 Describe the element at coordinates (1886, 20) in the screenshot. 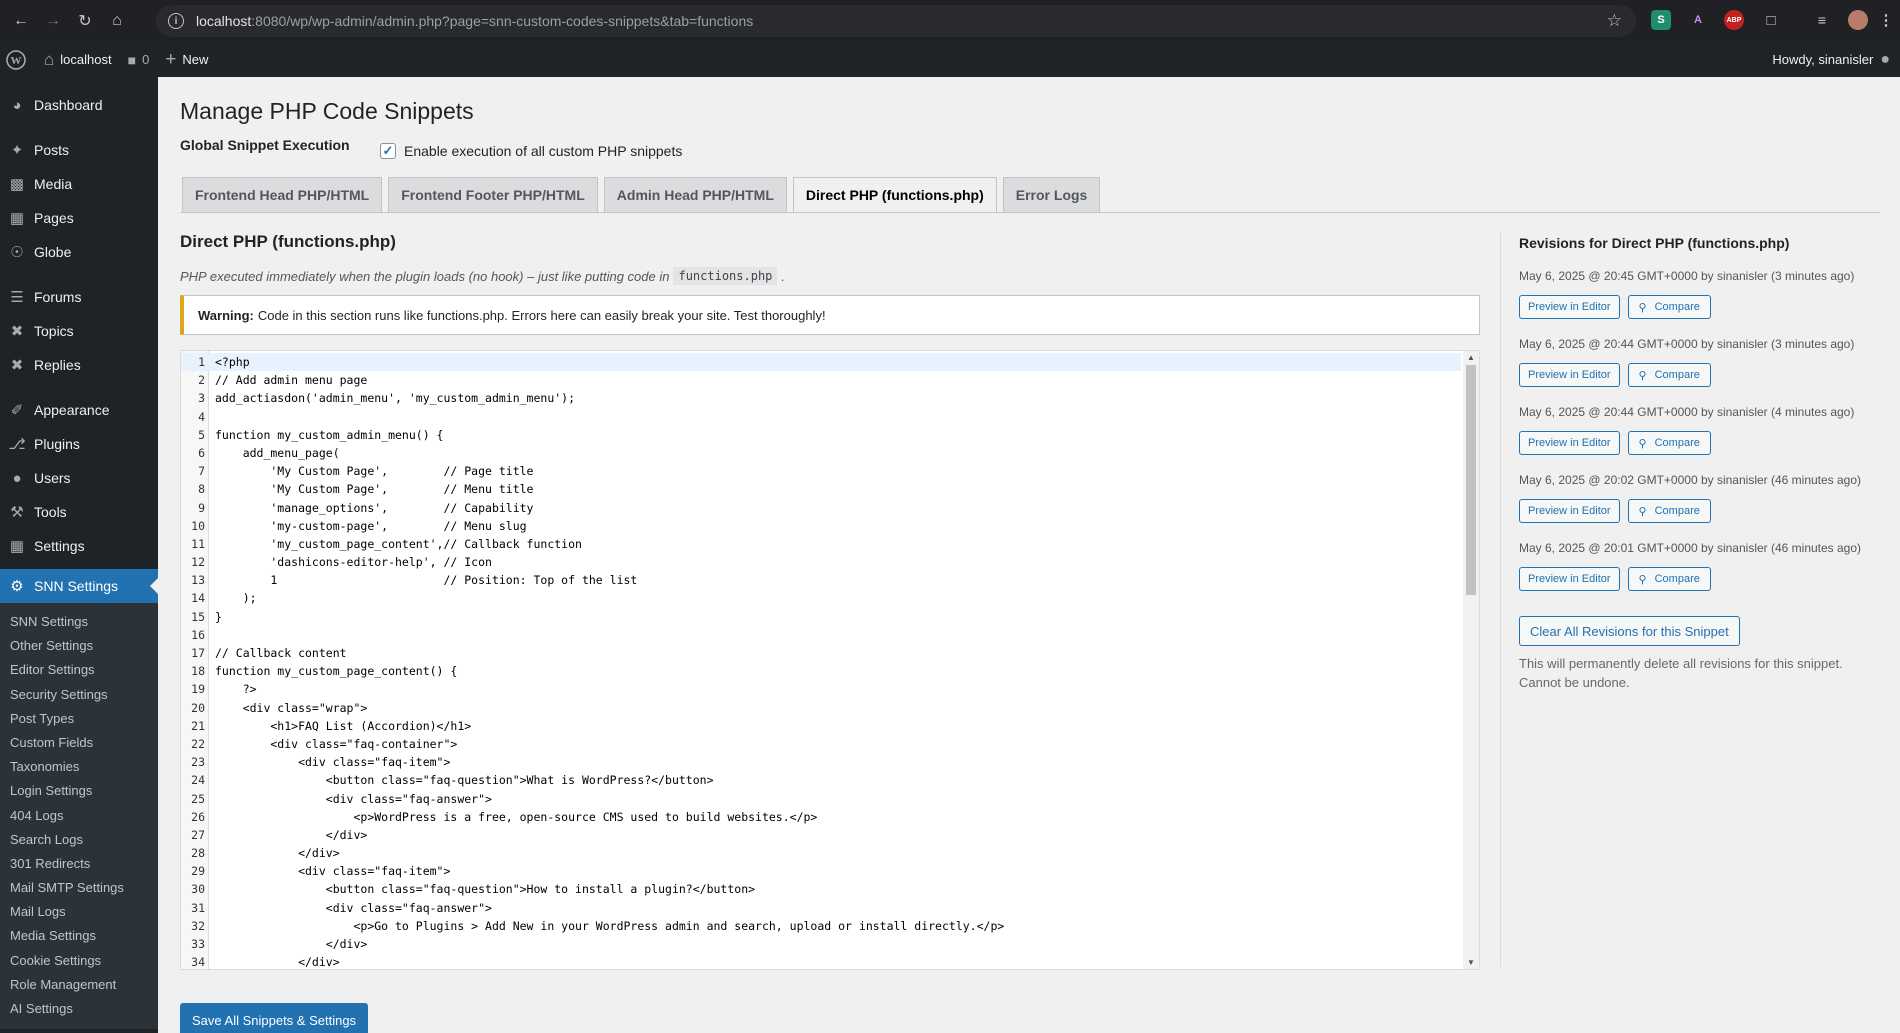

I see `menu-dots-icon: ⋮` at that location.